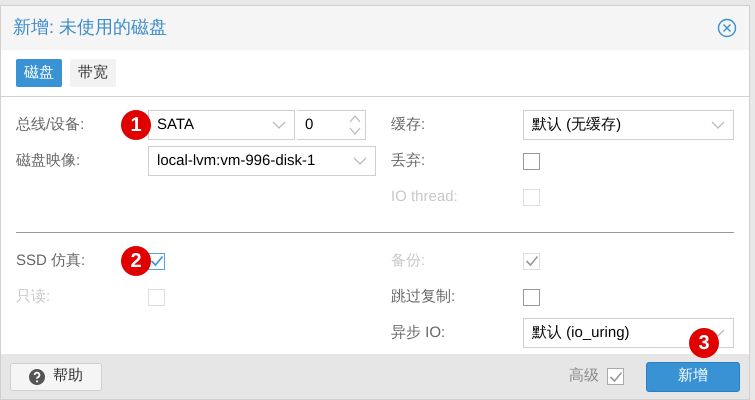 The height and width of the screenshot is (400, 755). What do you see at coordinates (418, 333) in the screenshot?
I see `field-label: 异步 IO:` at bounding box center [418, 333].